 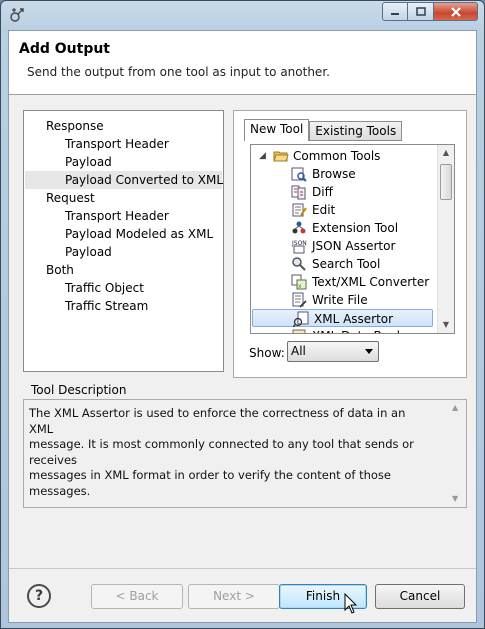 I want to click on source-tree-item: Traffic Object, so click(x=104, y=288).